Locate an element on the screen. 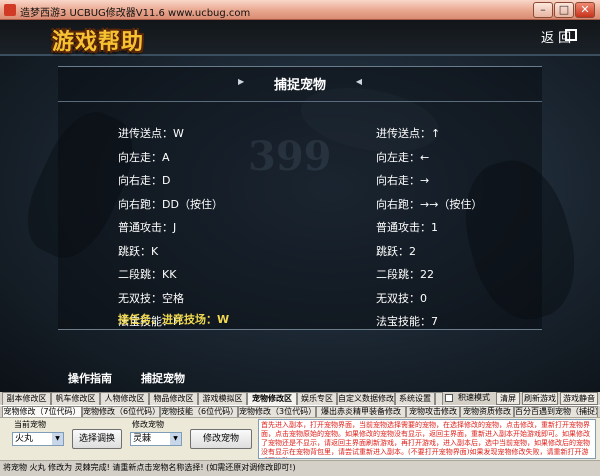  tab-pet: 宠物修改区 is located at coordinates (272, 398).